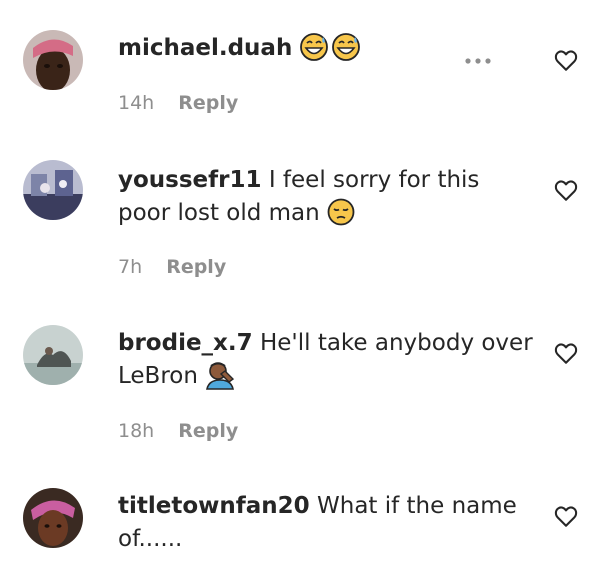 This screenshot has height=566, width=606. I want to click on facepalm-icon, so click(220, 375).